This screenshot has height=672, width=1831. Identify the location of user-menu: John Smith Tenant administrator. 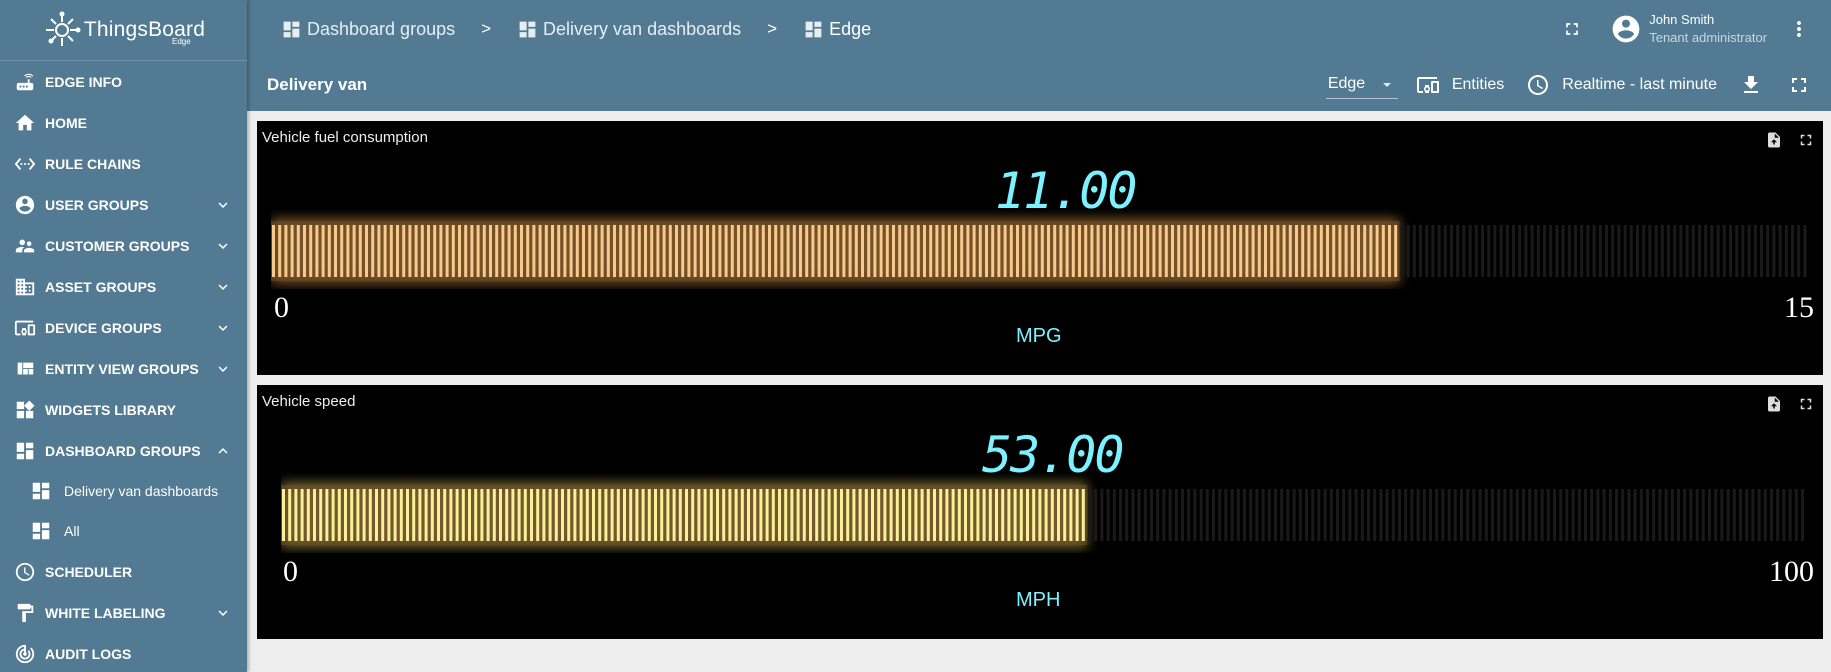
(1688, 29).